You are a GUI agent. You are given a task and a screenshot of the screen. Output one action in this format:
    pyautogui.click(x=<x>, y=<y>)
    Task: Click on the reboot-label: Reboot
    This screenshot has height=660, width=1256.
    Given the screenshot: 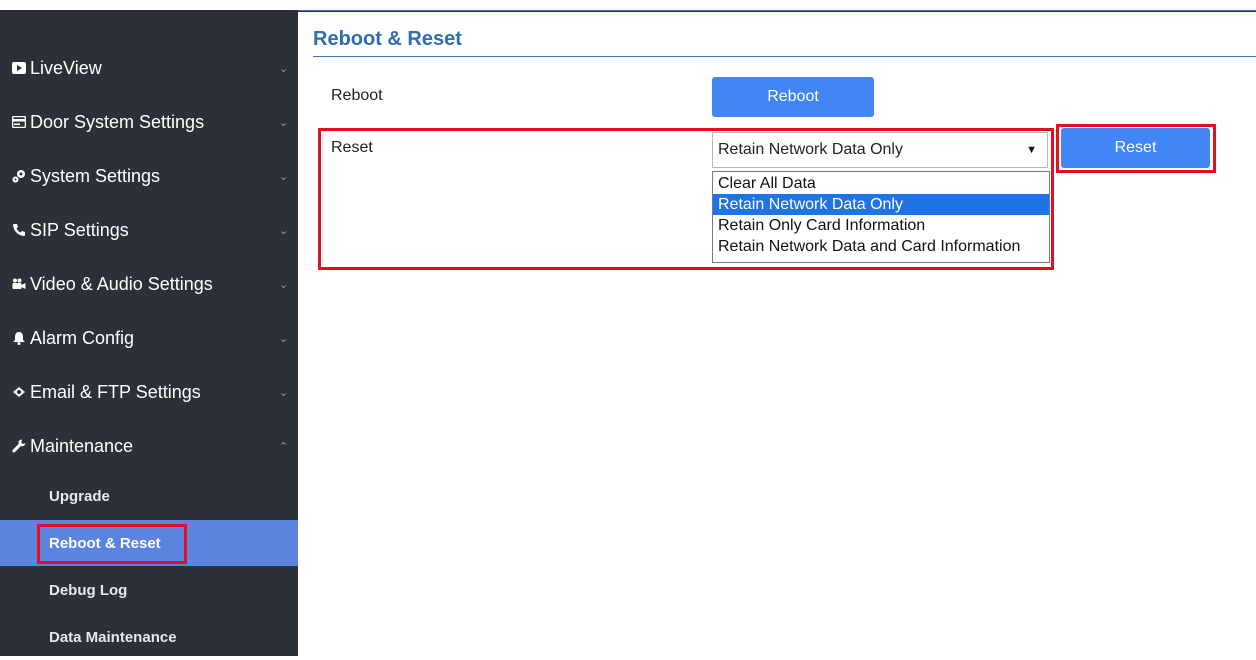 What is the action you would take?
    pyautogui.click(x=357, y=95)
    